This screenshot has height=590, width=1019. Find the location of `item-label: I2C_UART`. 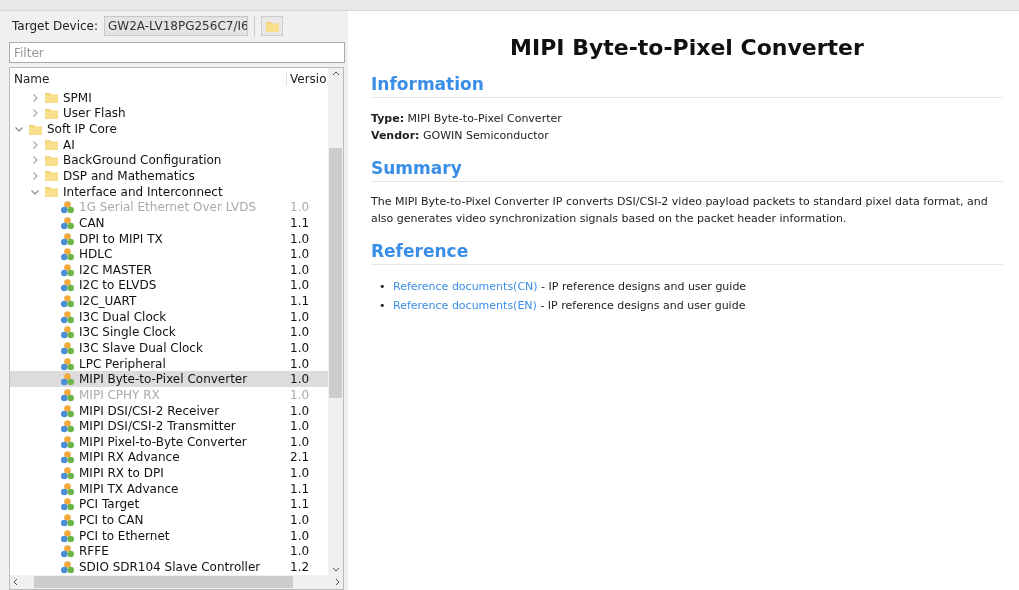

item-label: I2C_UART is located at coordinates (108, 301).